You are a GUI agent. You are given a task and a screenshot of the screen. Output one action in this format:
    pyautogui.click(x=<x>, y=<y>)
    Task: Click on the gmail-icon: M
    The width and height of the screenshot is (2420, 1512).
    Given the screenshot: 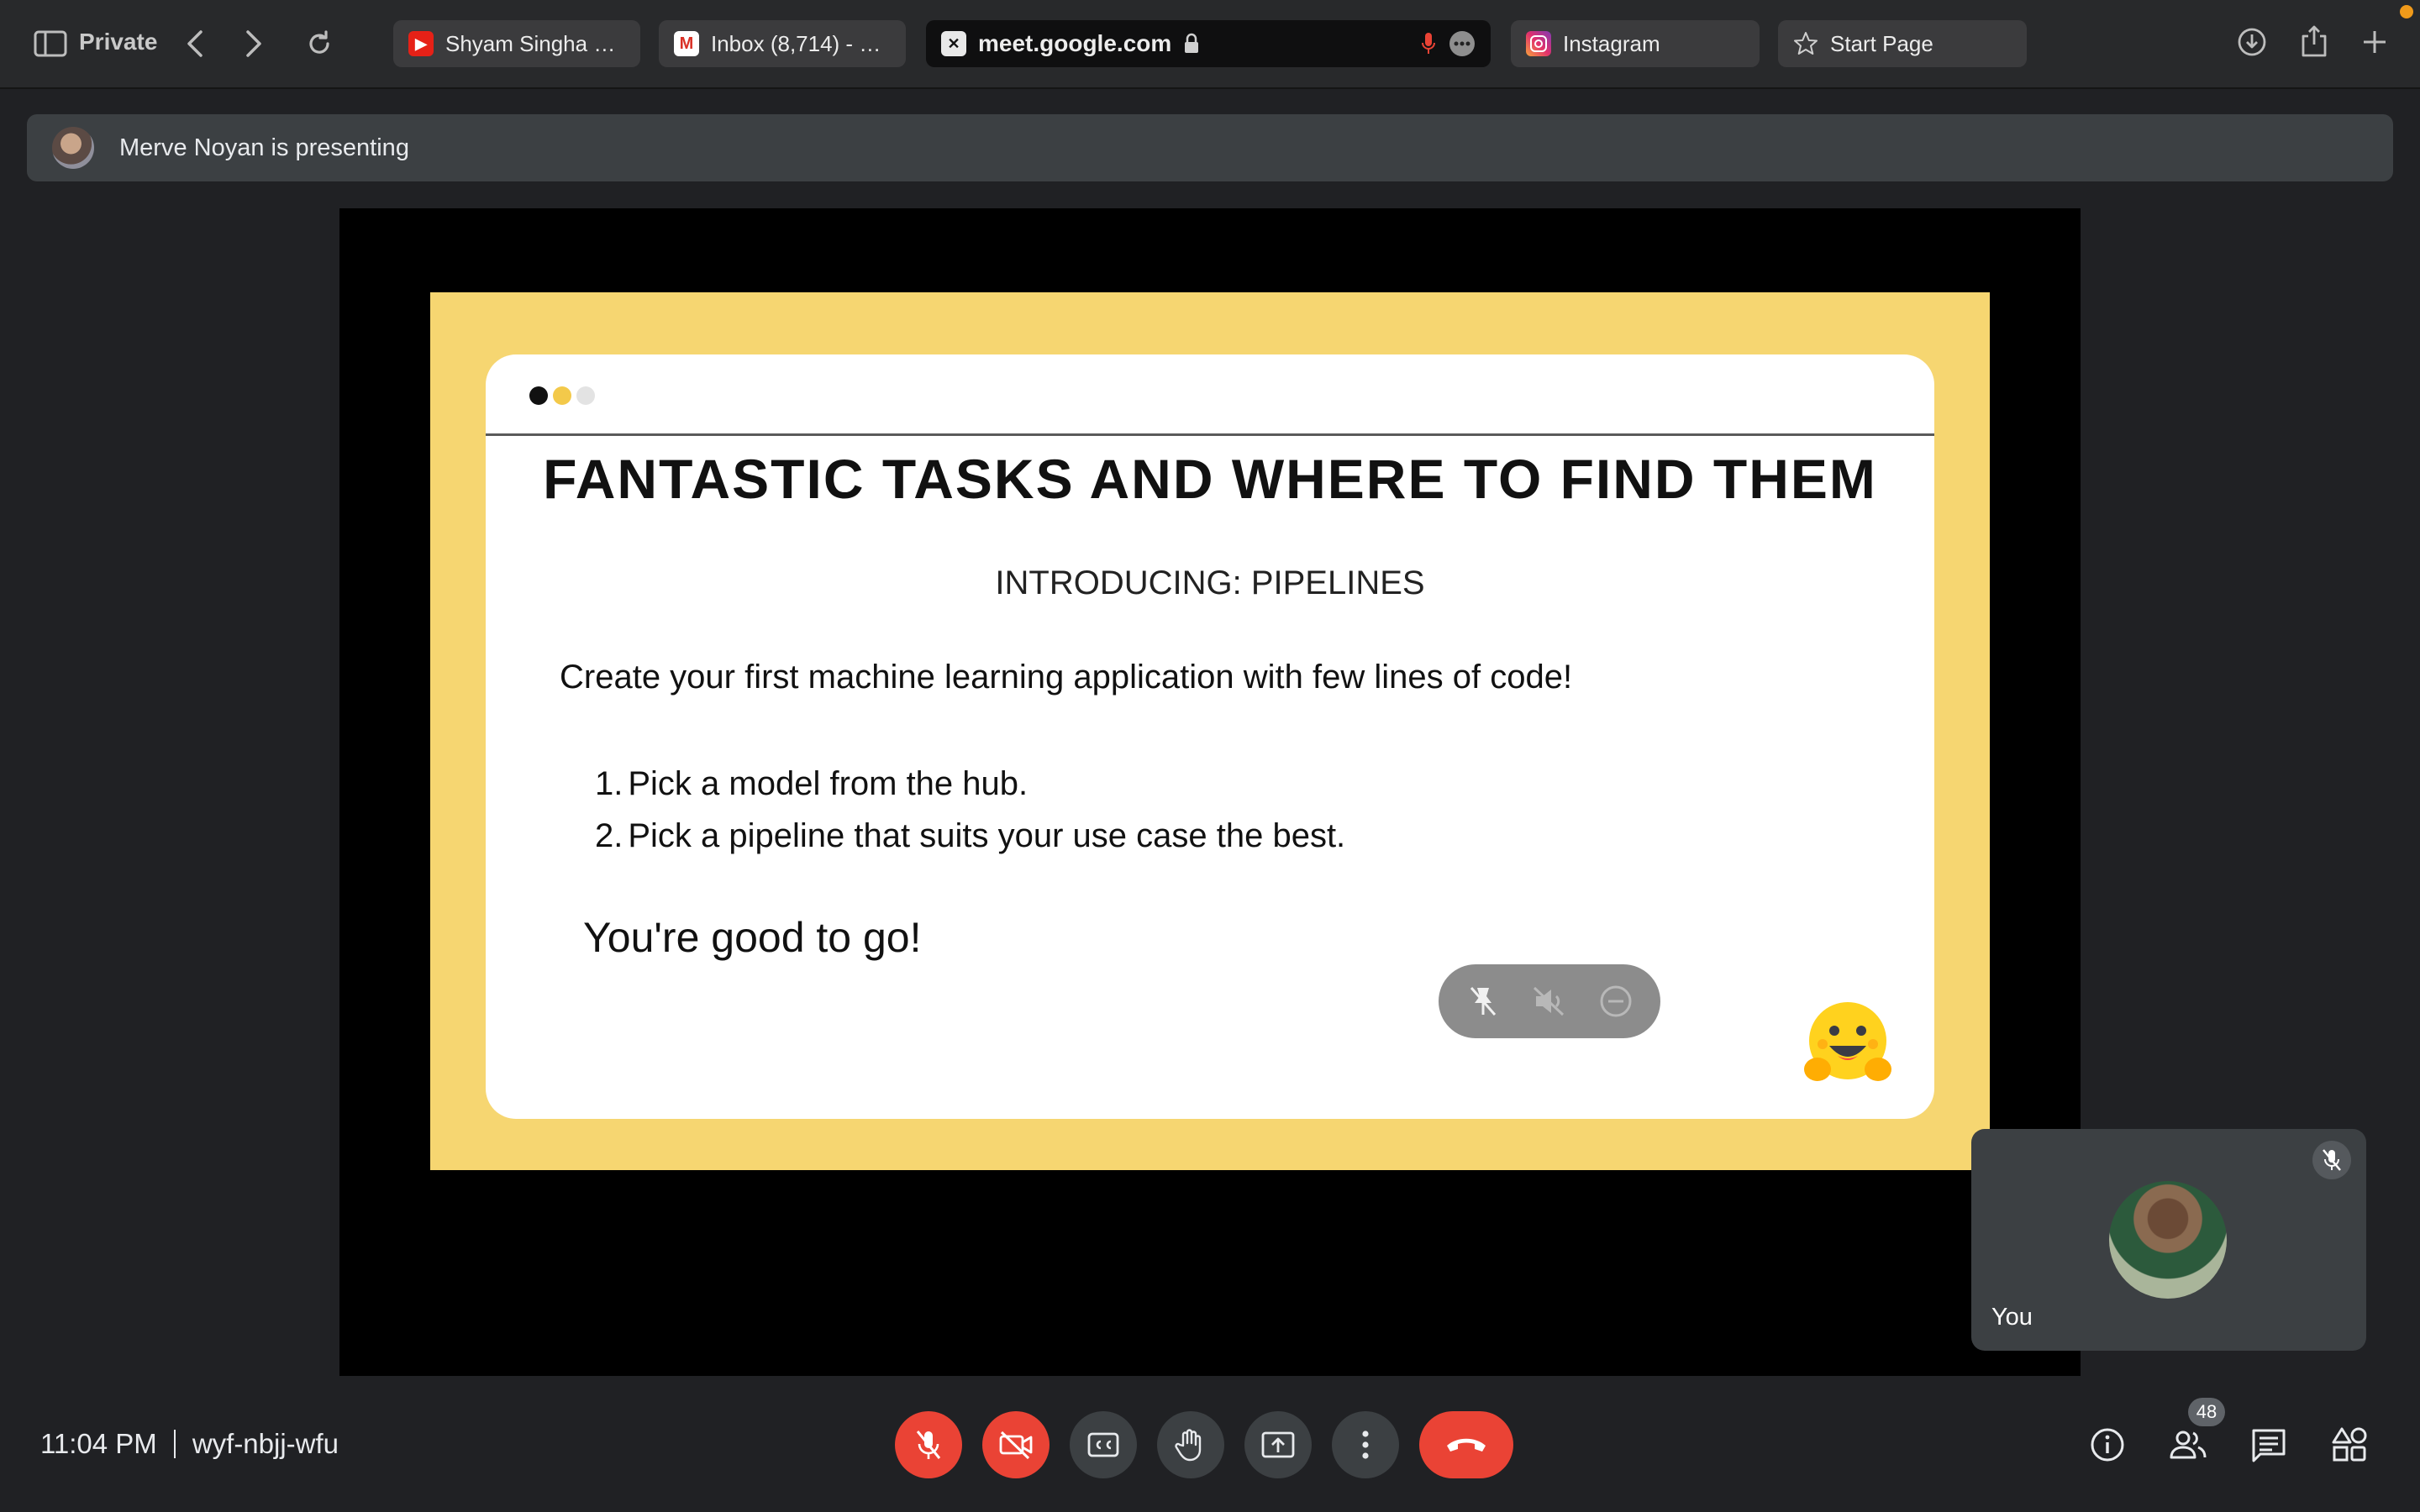 What is the action you would take?
    pyautogui.click(x=687, y=43)
    